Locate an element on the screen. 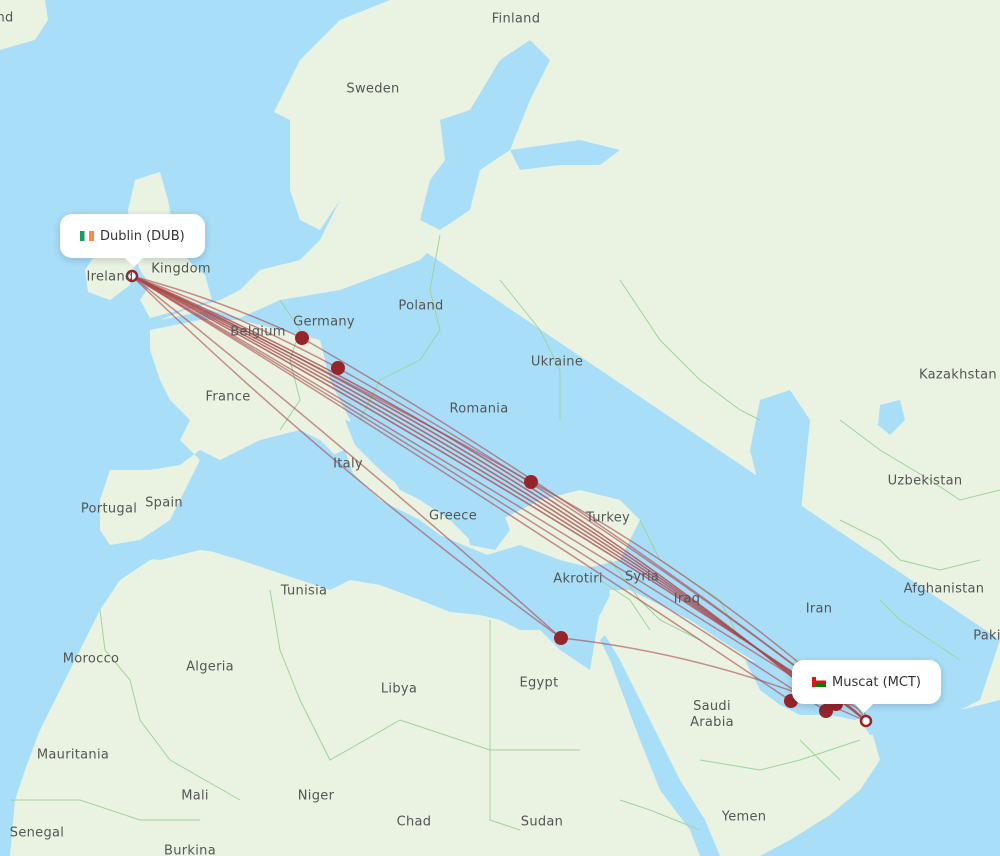  country-label: Iraq is located at coordinates (687, 599).